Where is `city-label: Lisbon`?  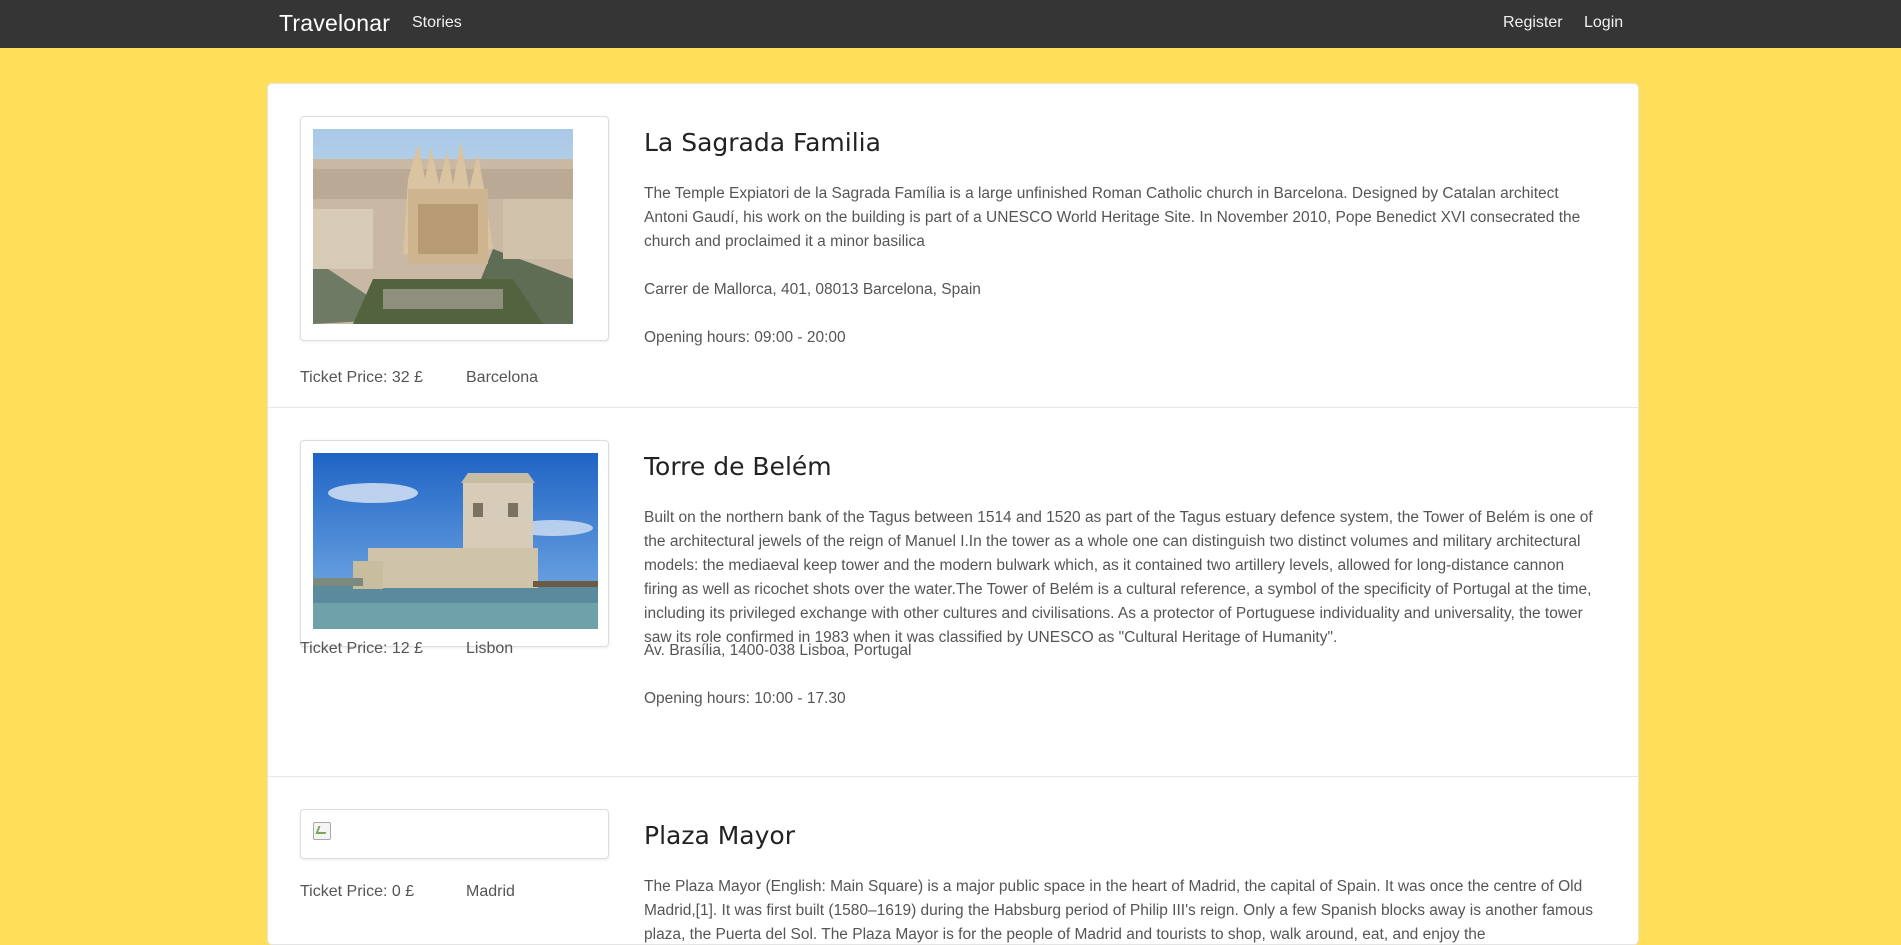 city-label: Lisbon is located at coordinates (490, 648).